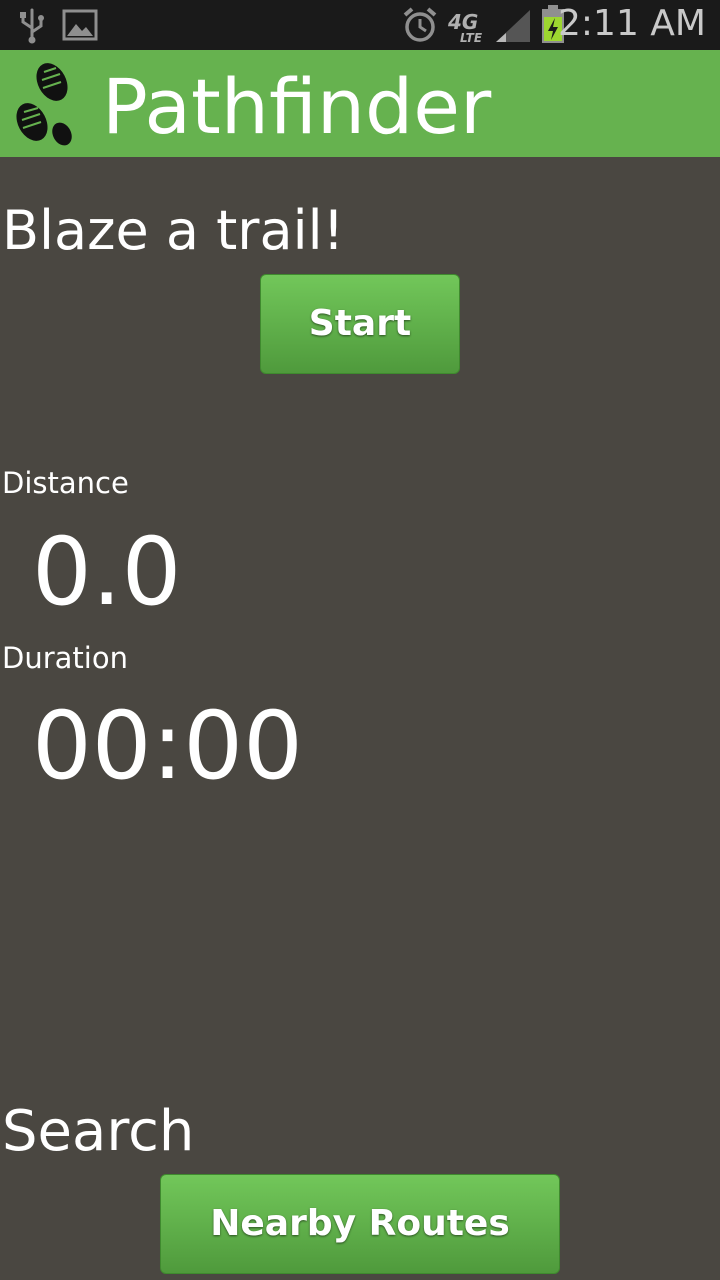 Image resolution: width=720 pixels, height=1280 pixels. I want to click on status-bar: 4G LTE 2:11 AM, so click(360, 25).